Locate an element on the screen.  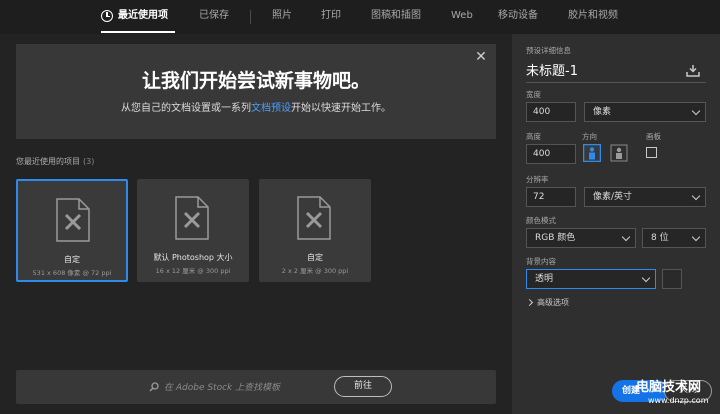
artboard-checkbox is located at coordinates (651, 152).